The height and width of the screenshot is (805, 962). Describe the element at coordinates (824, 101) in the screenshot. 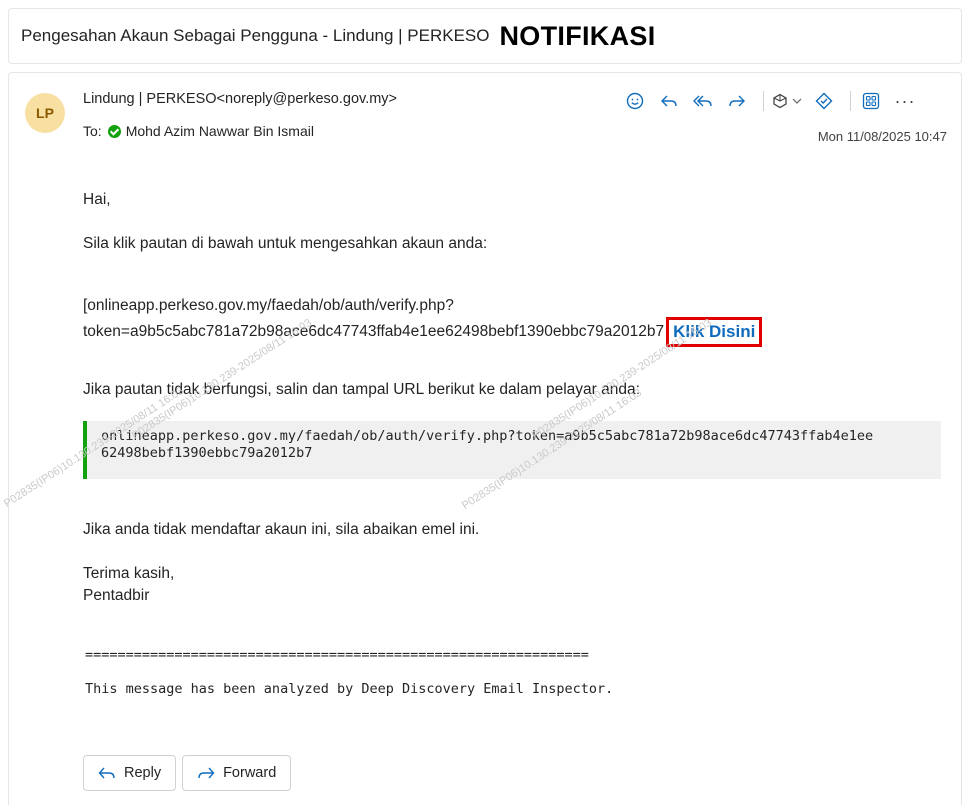

I see `sticker-icon` at that location.